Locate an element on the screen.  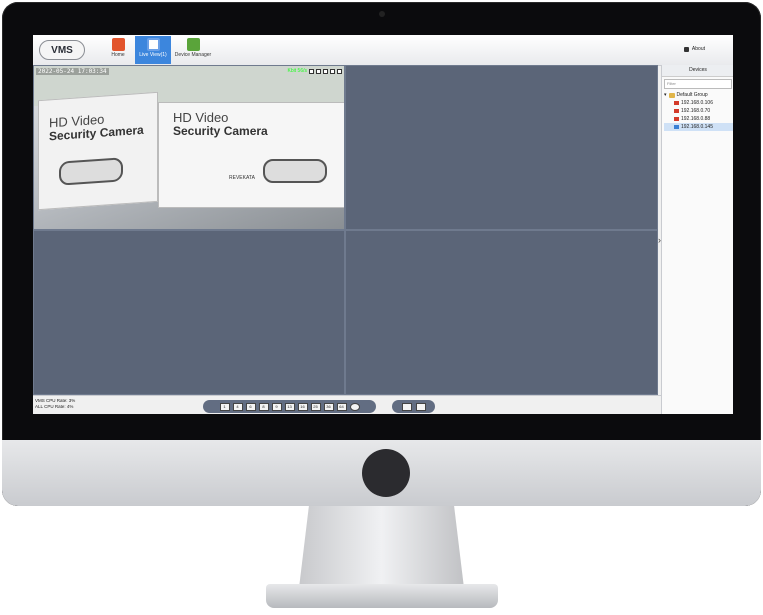
osd-timestamp: 2022-05-24 17:03:34 is located at coordinates (72, 71).